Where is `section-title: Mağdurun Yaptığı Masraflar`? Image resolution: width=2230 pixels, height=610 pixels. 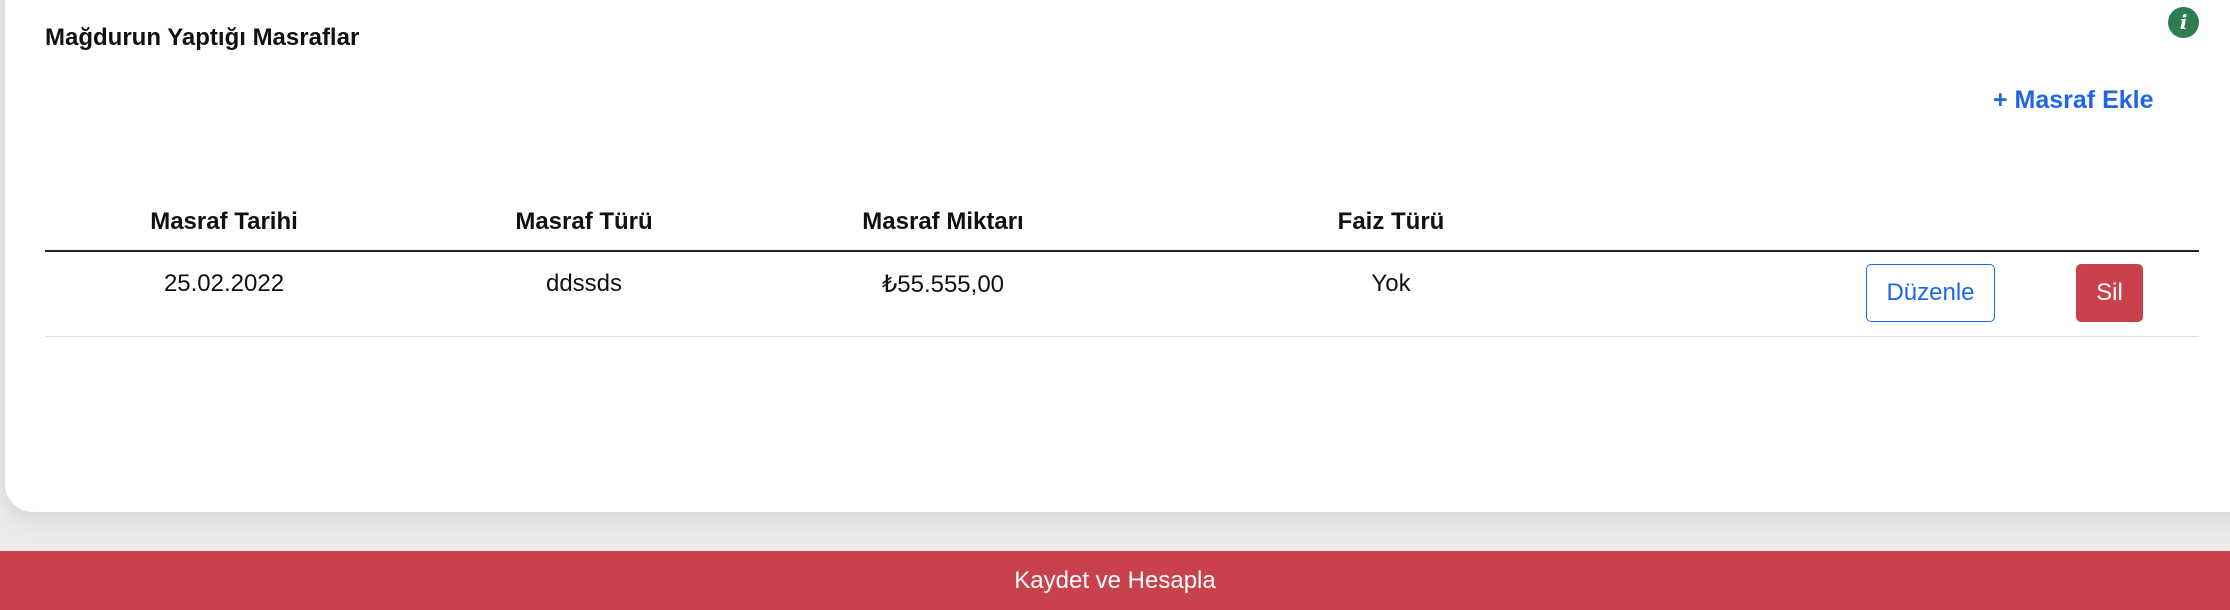
section-title: Mağdurun Yaptığı Masraflar is located at coordinates (202, 37).